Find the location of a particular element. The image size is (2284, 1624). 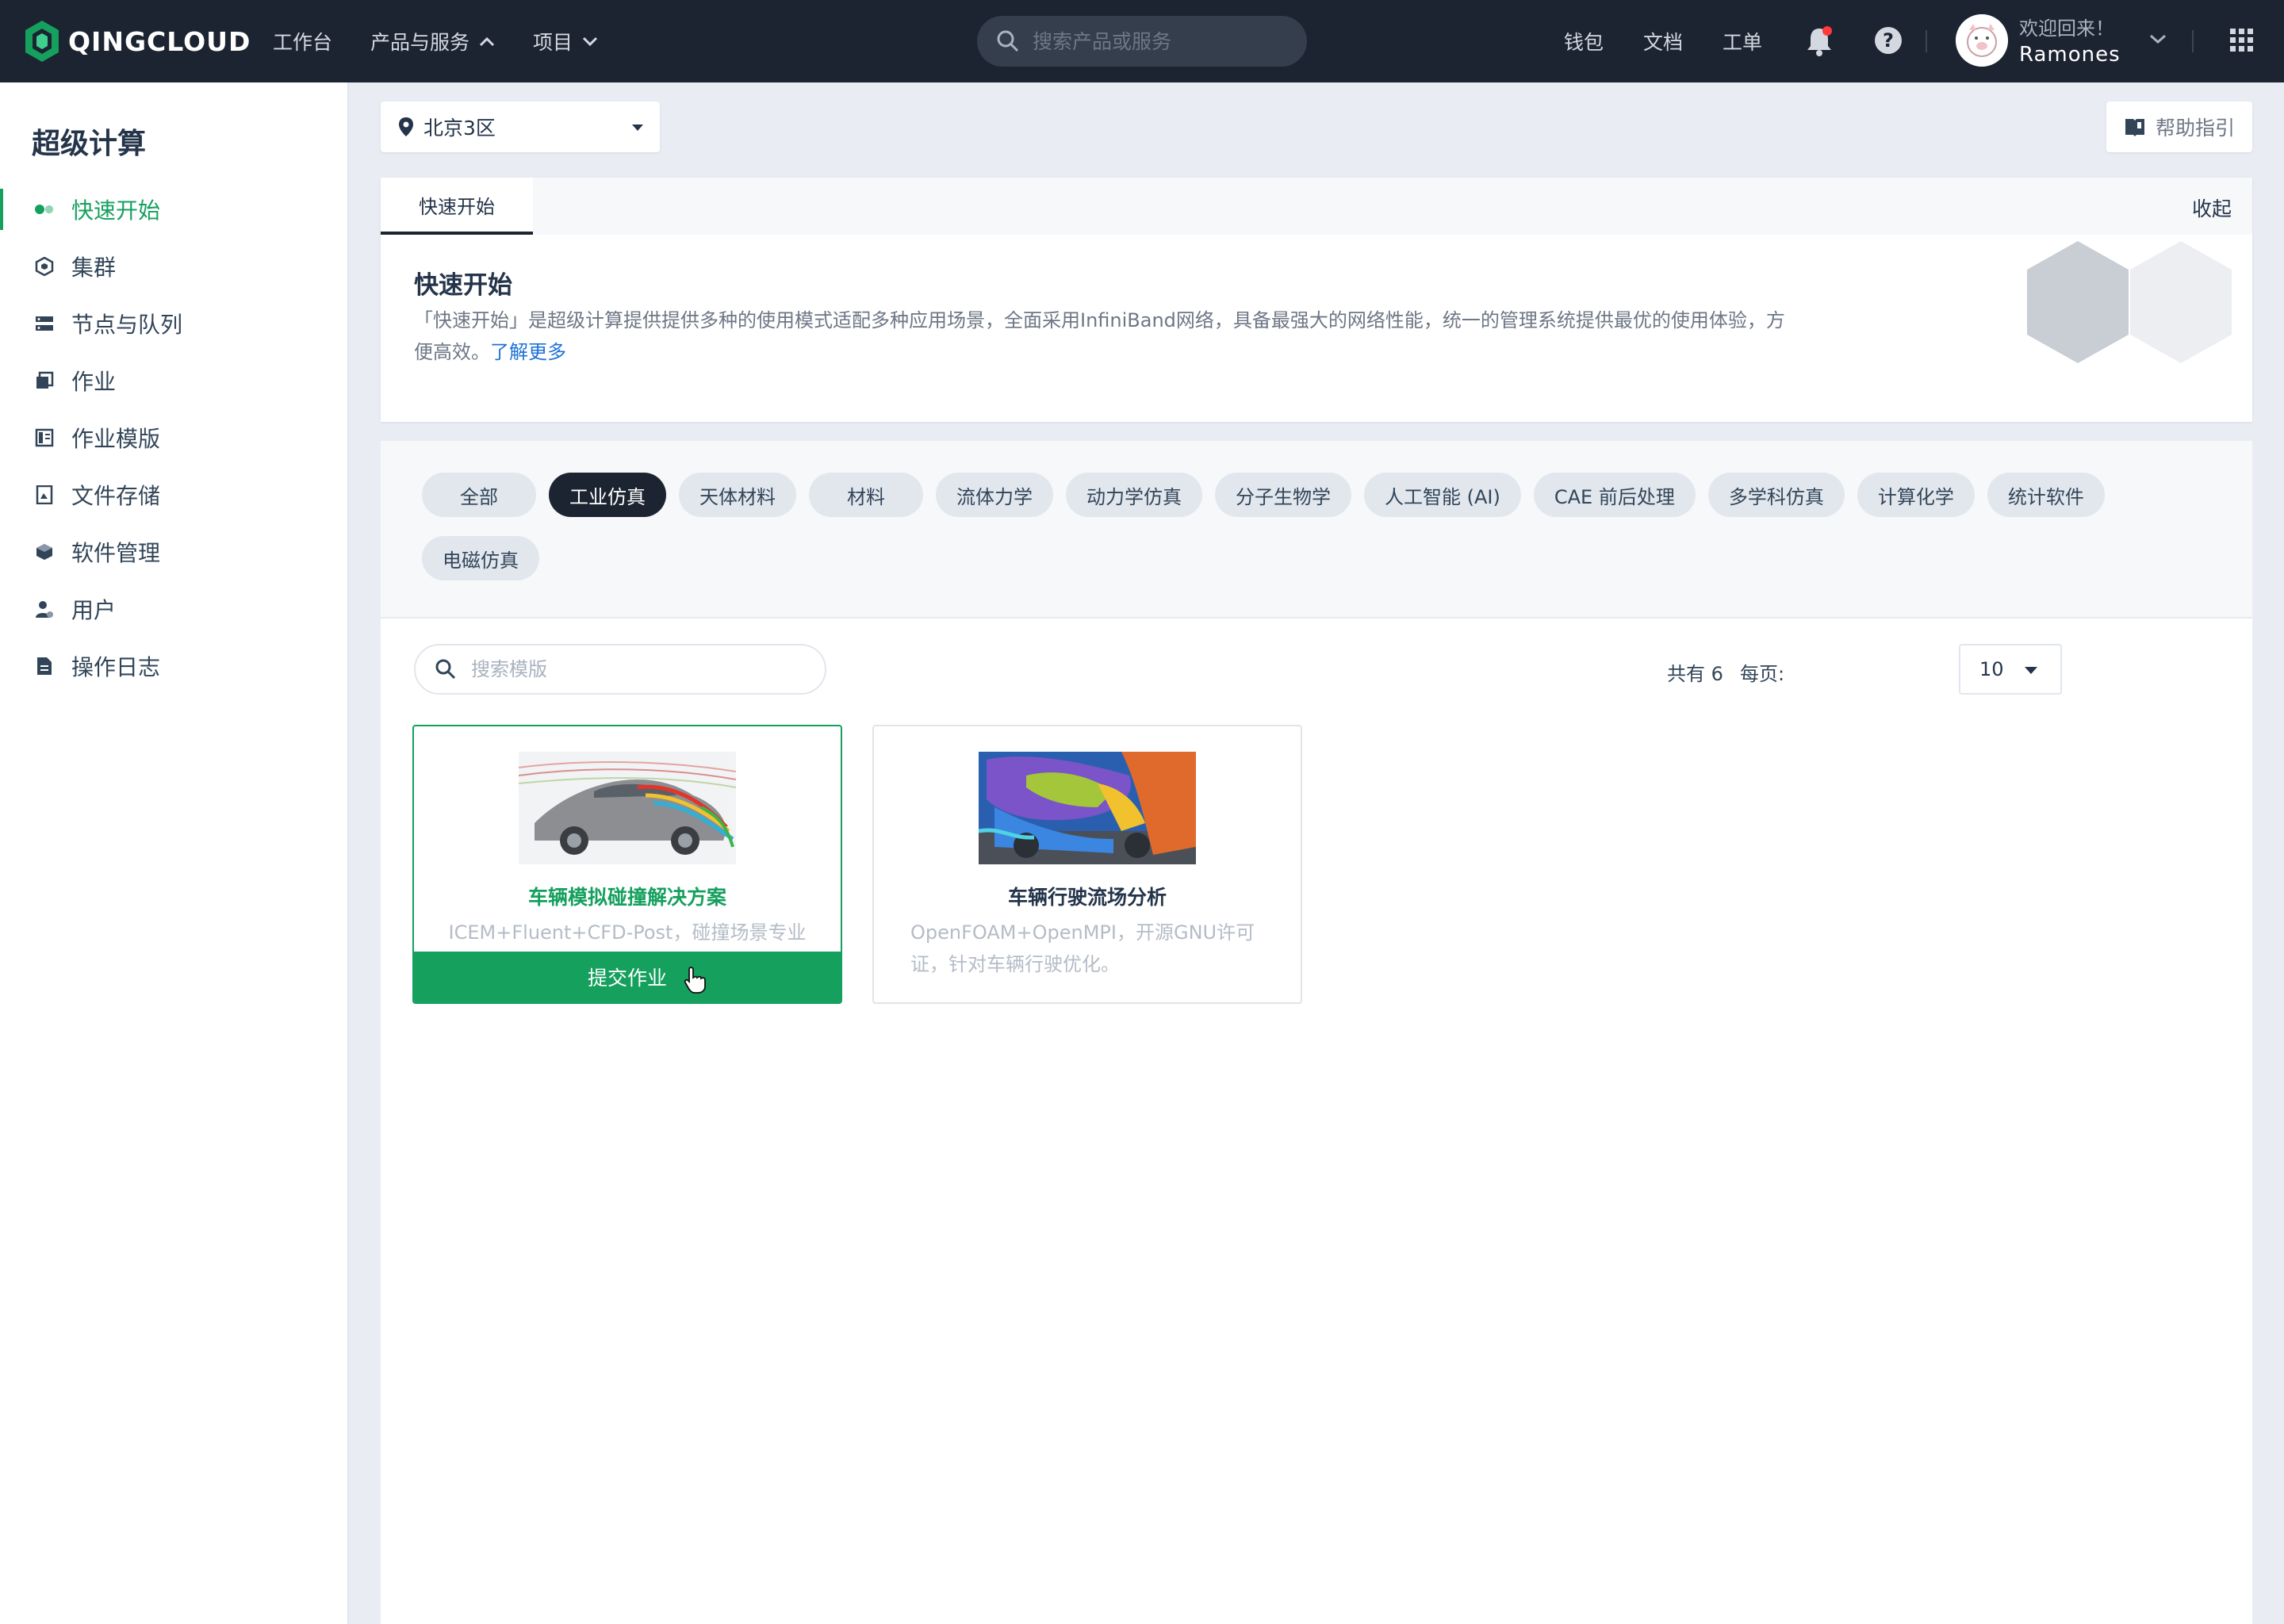

sidebar-item-cluster: 集群 is located at coordinates (174, 266).